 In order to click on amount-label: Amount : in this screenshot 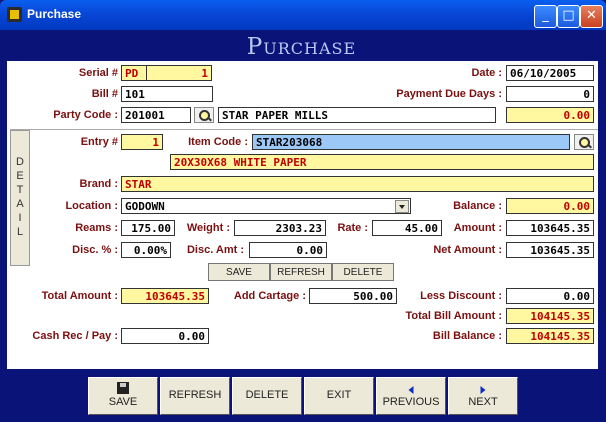, I will do `click(477, 228)`.